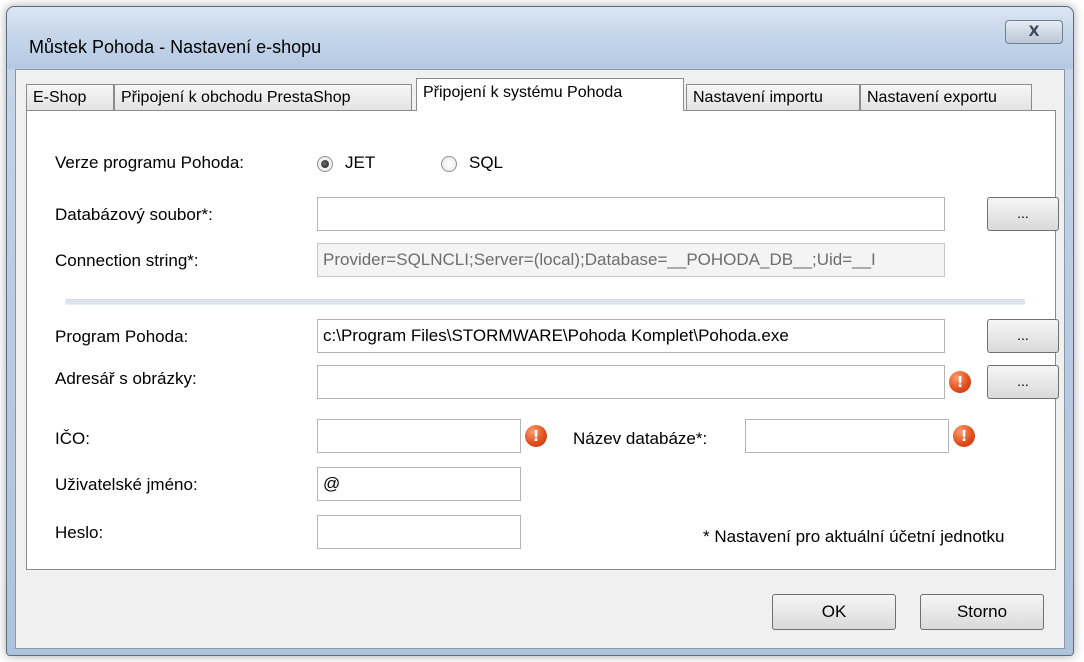 The image size is (1084, 662). Describe the element at coordinates (263, 97) in the screenshot. I see `tab-prestashop-connection: Připojení k obchodu PrestaShop` at that location.